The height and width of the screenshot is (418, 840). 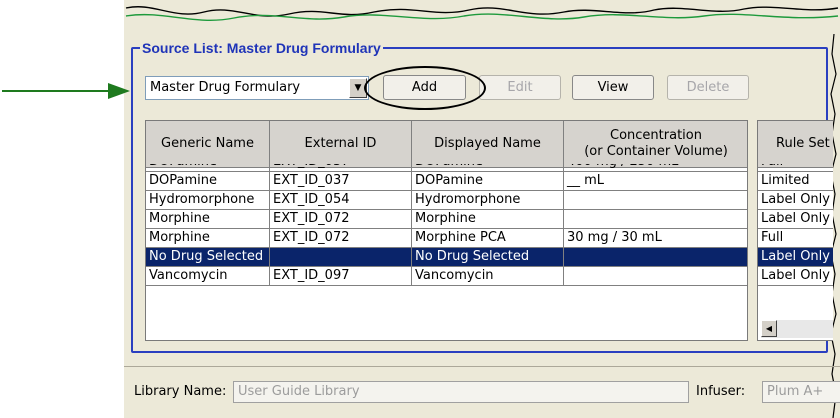 I want to click on column-header-displayed-name: Displayed Name, so click(x=488, y=144).